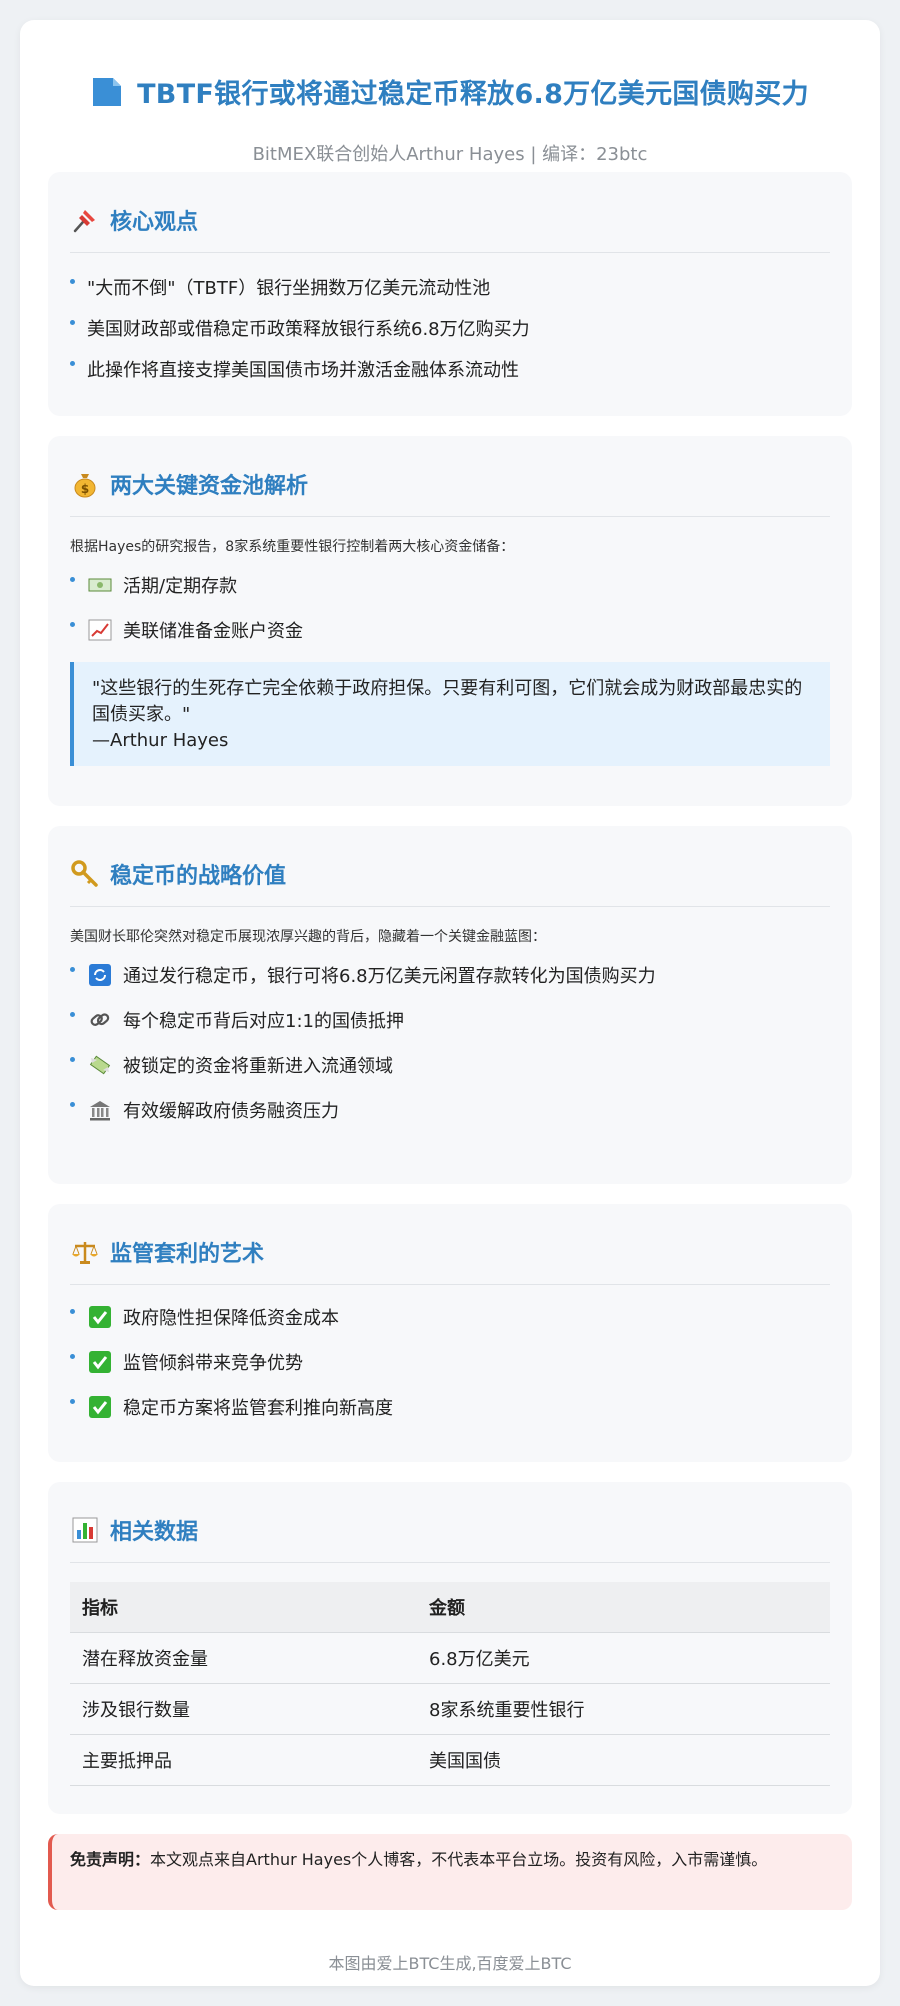 The image size is (900, 2006). What do you see at coordinates (85, 1530) in the screenshot?
I see `bar-chart-icon` at bounding box center [85, 1530].